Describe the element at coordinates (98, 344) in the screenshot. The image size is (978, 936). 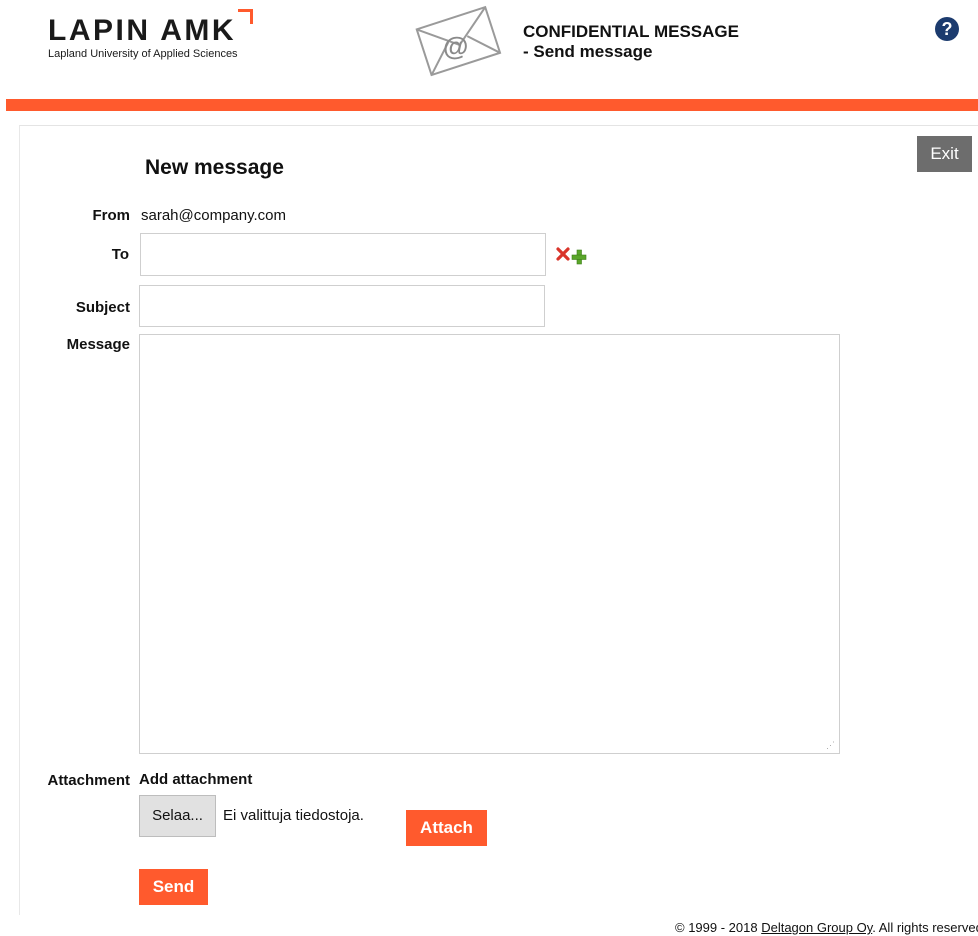
I see `message-label: Message` at that location.